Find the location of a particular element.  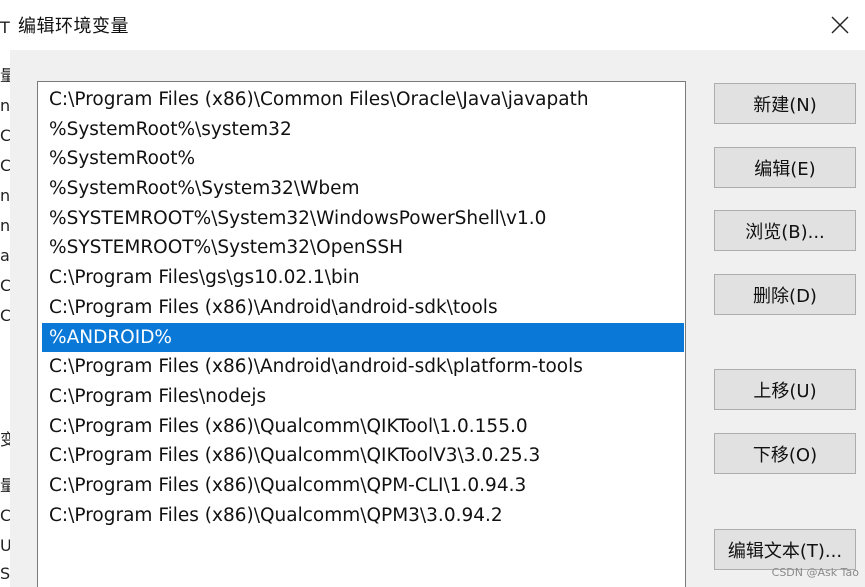

path-list-item: %SystemRoot%\System32\Wbem is located at coordinates (363, 189).